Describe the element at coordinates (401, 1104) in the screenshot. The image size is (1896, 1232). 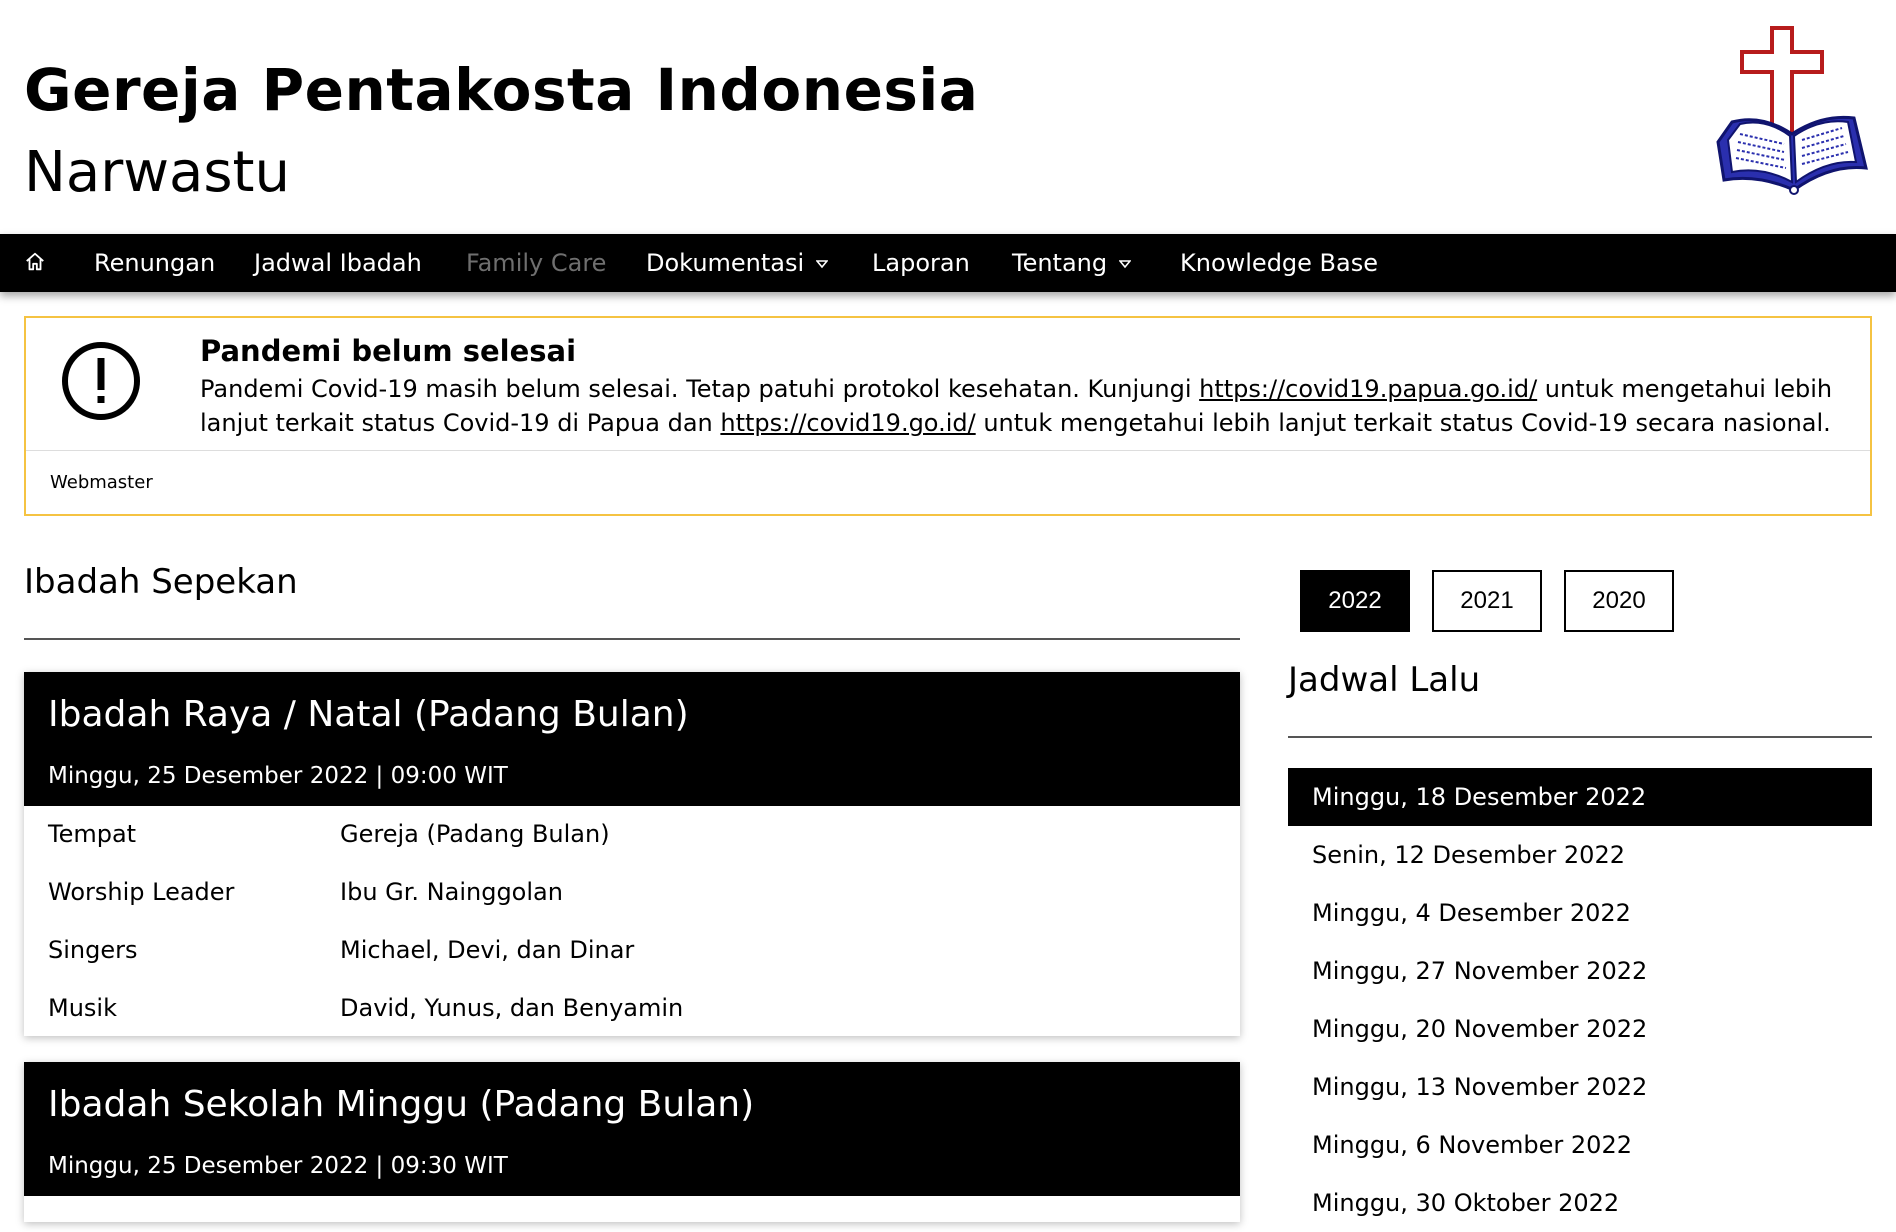
I see `service-title: Ibadah Sekolah Minggu (Padang Bulan)` at that location.